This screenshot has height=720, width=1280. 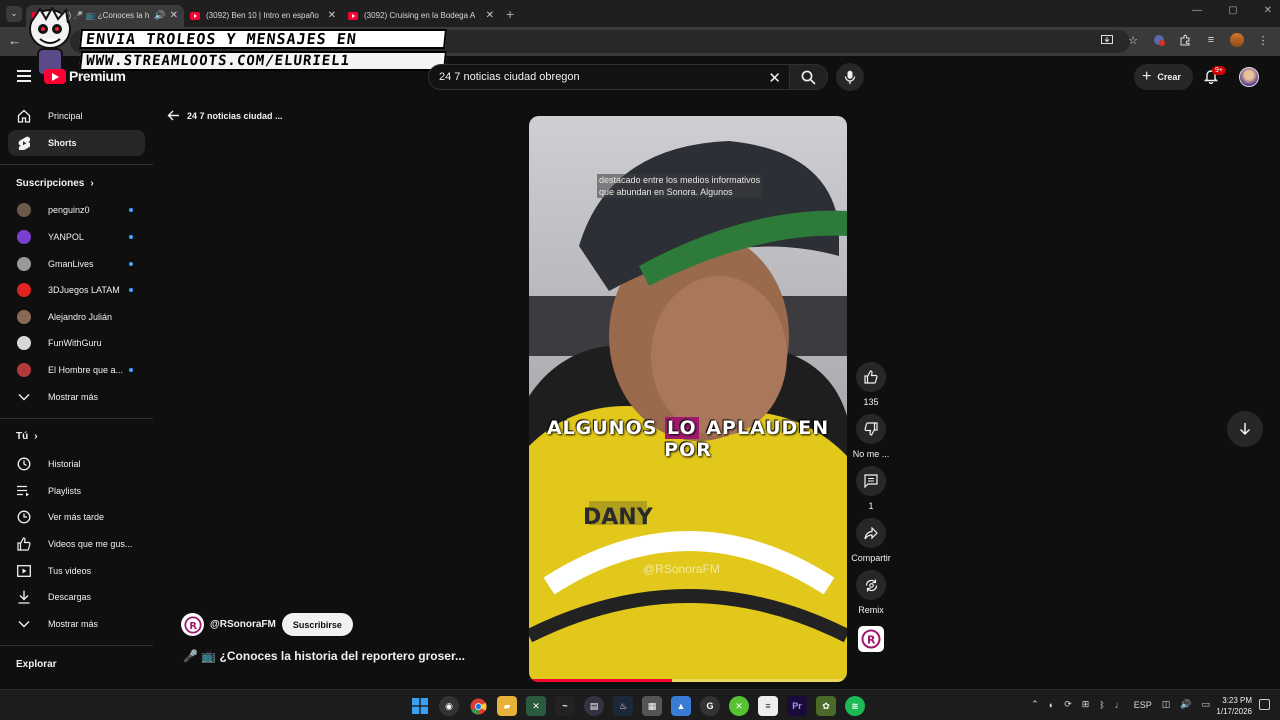 What do you see at coordinates (14, 40) in the screenshot?
I see `browser-back-icon: ←` at bounding box center [14, 40].